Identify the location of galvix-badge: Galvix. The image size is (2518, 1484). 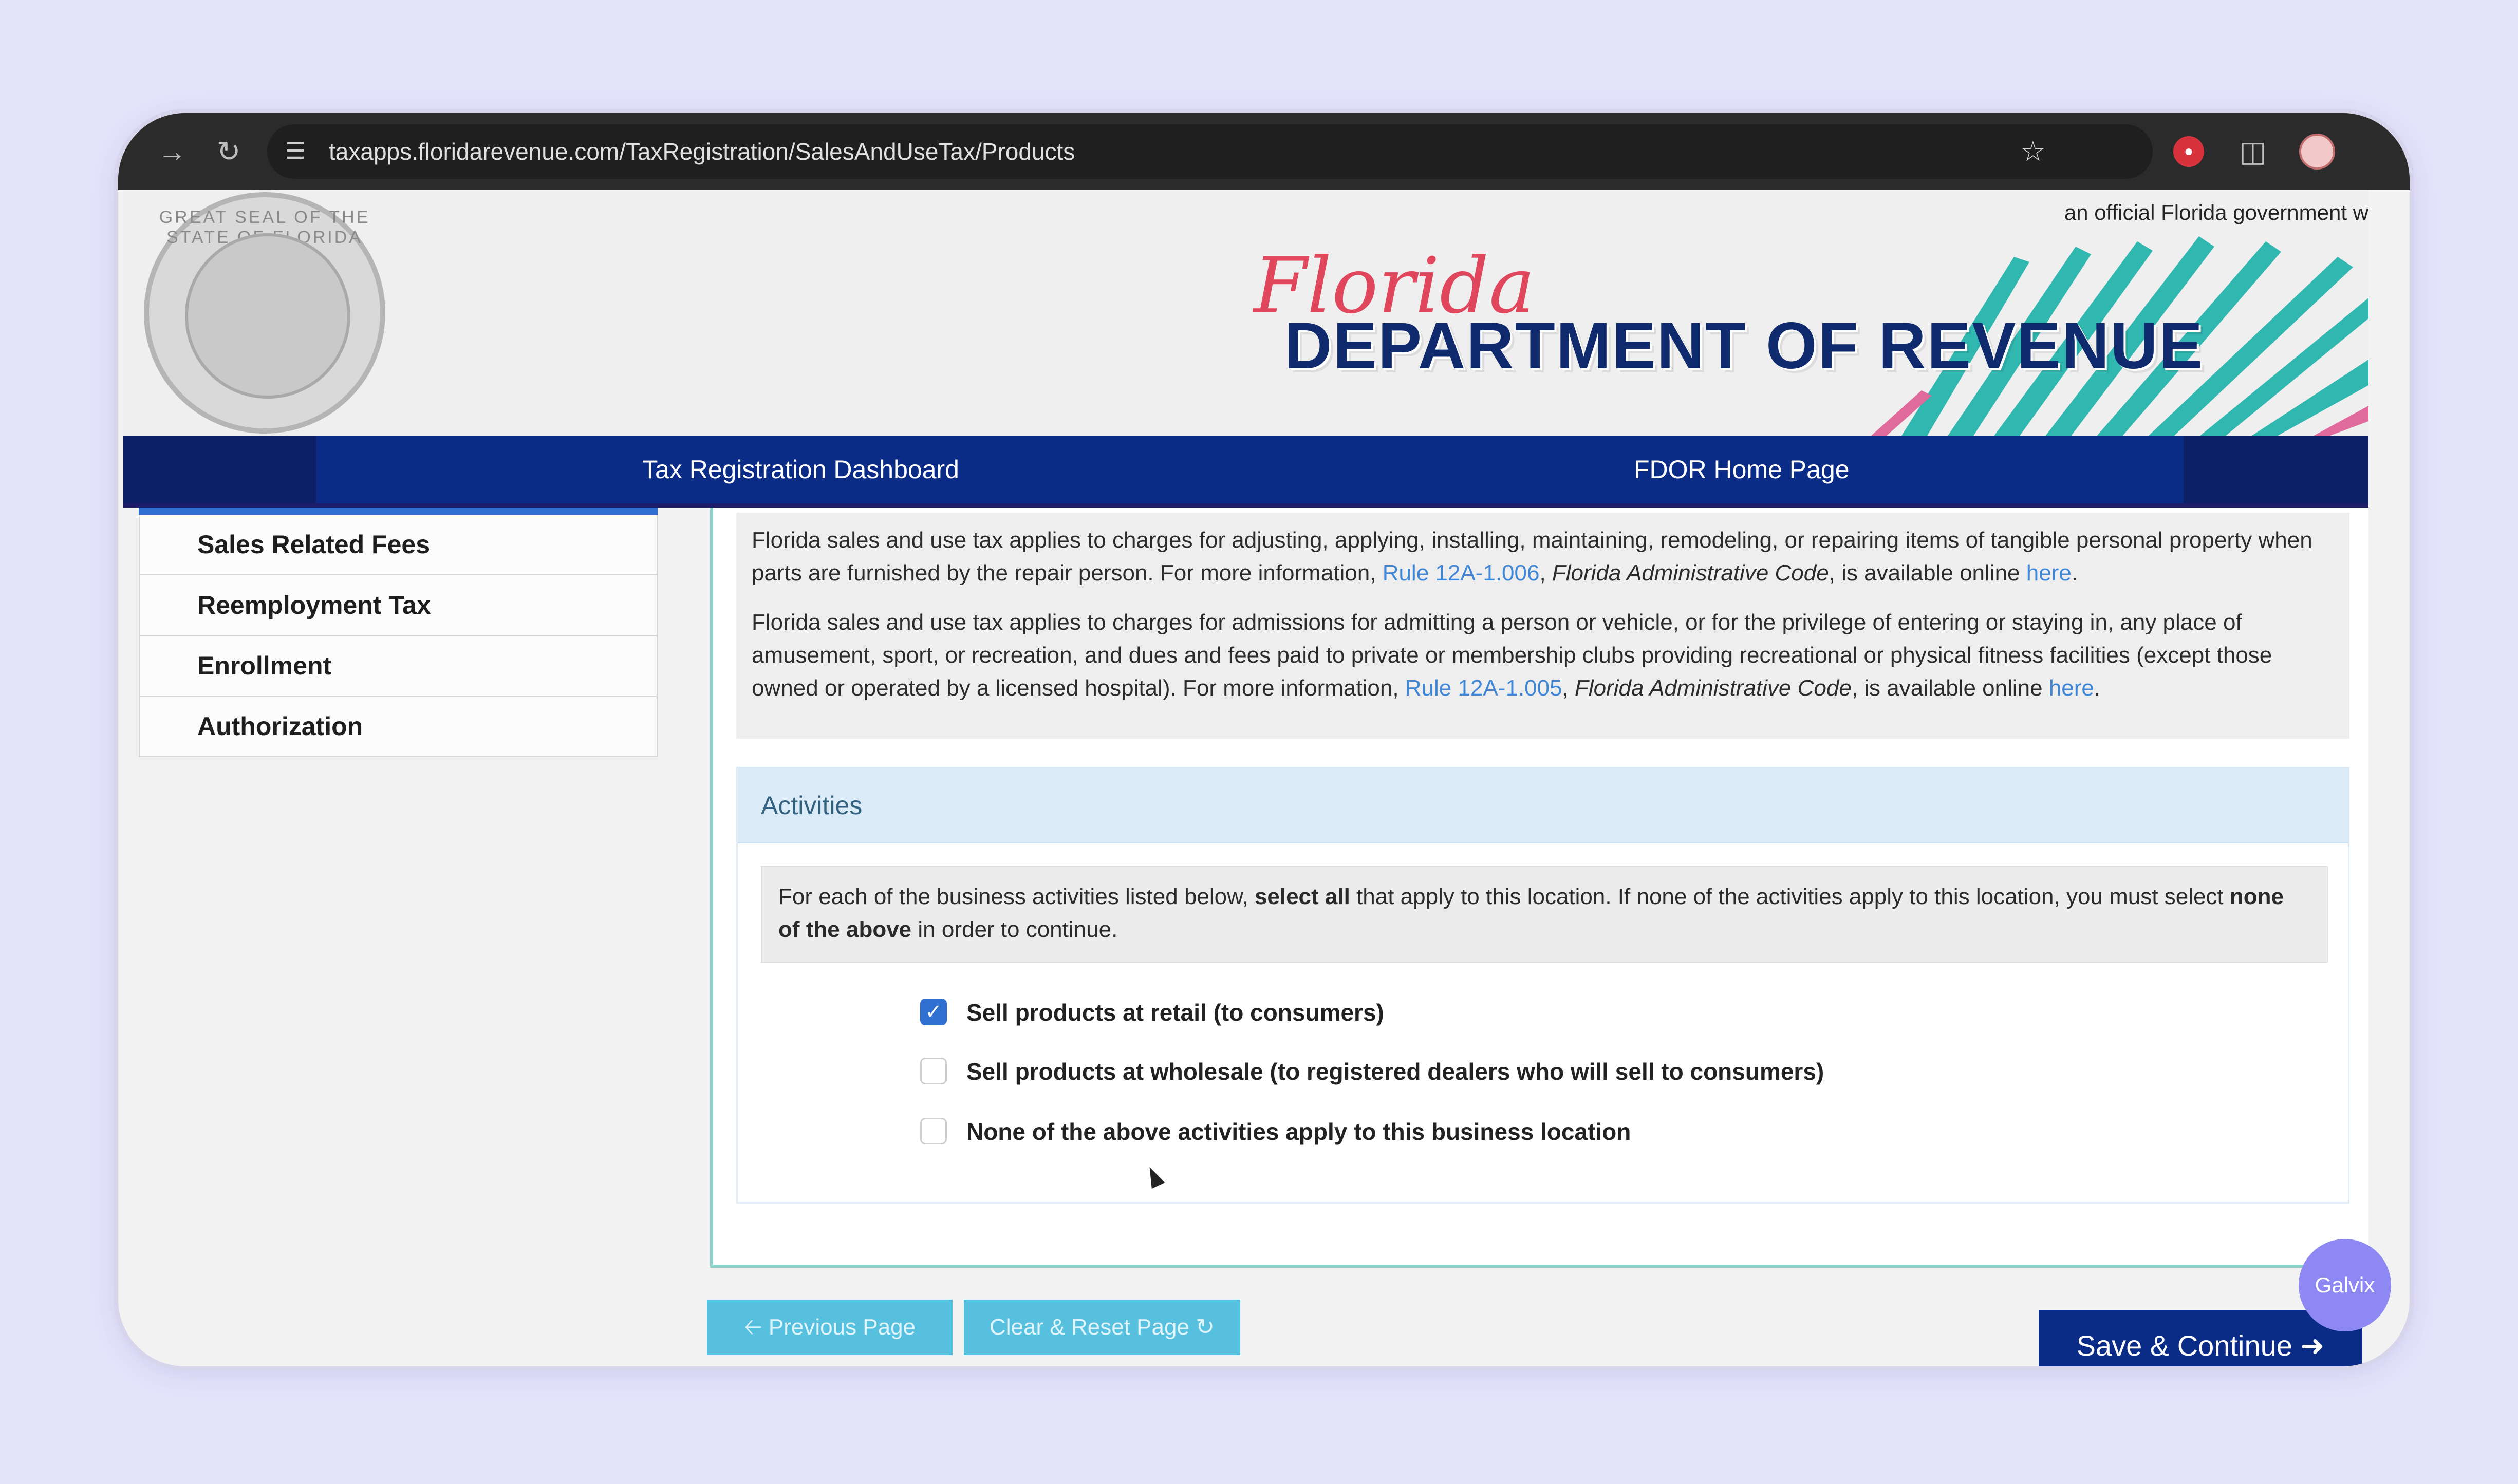
(2345, 1285).